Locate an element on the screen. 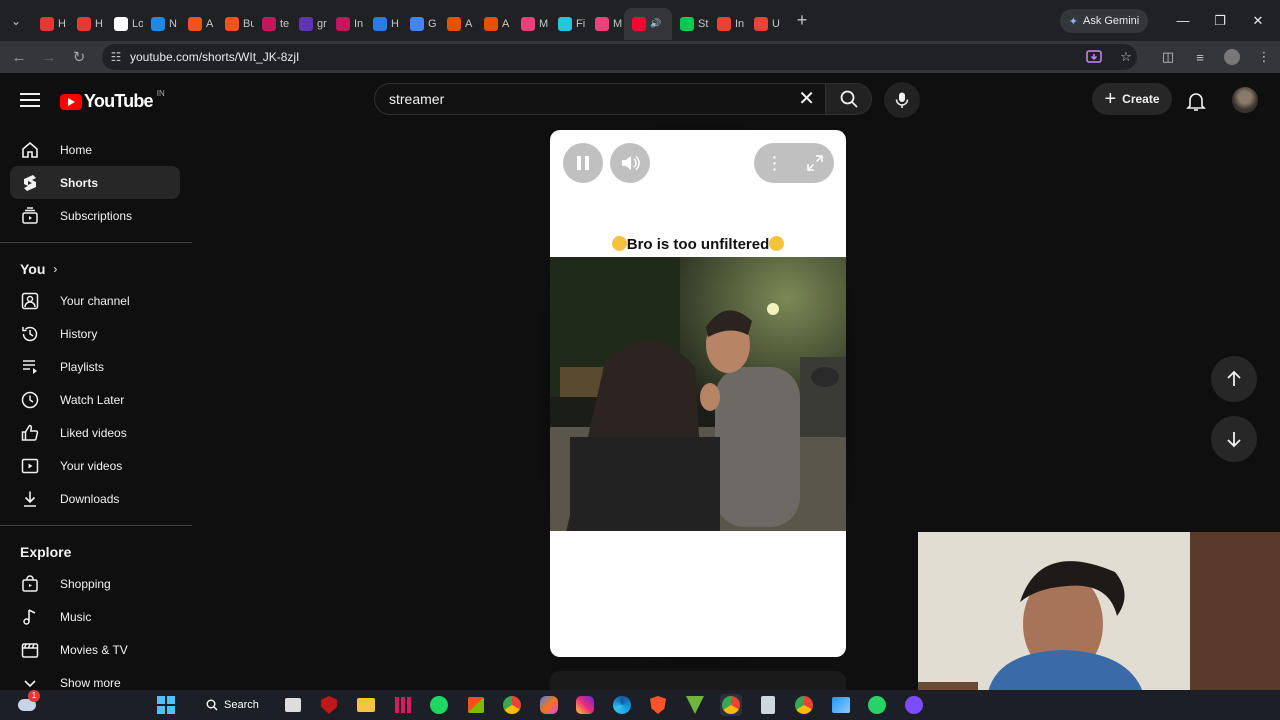 The image size is (1280, 720). browser-tab: te is located at coordinates (272, 24).